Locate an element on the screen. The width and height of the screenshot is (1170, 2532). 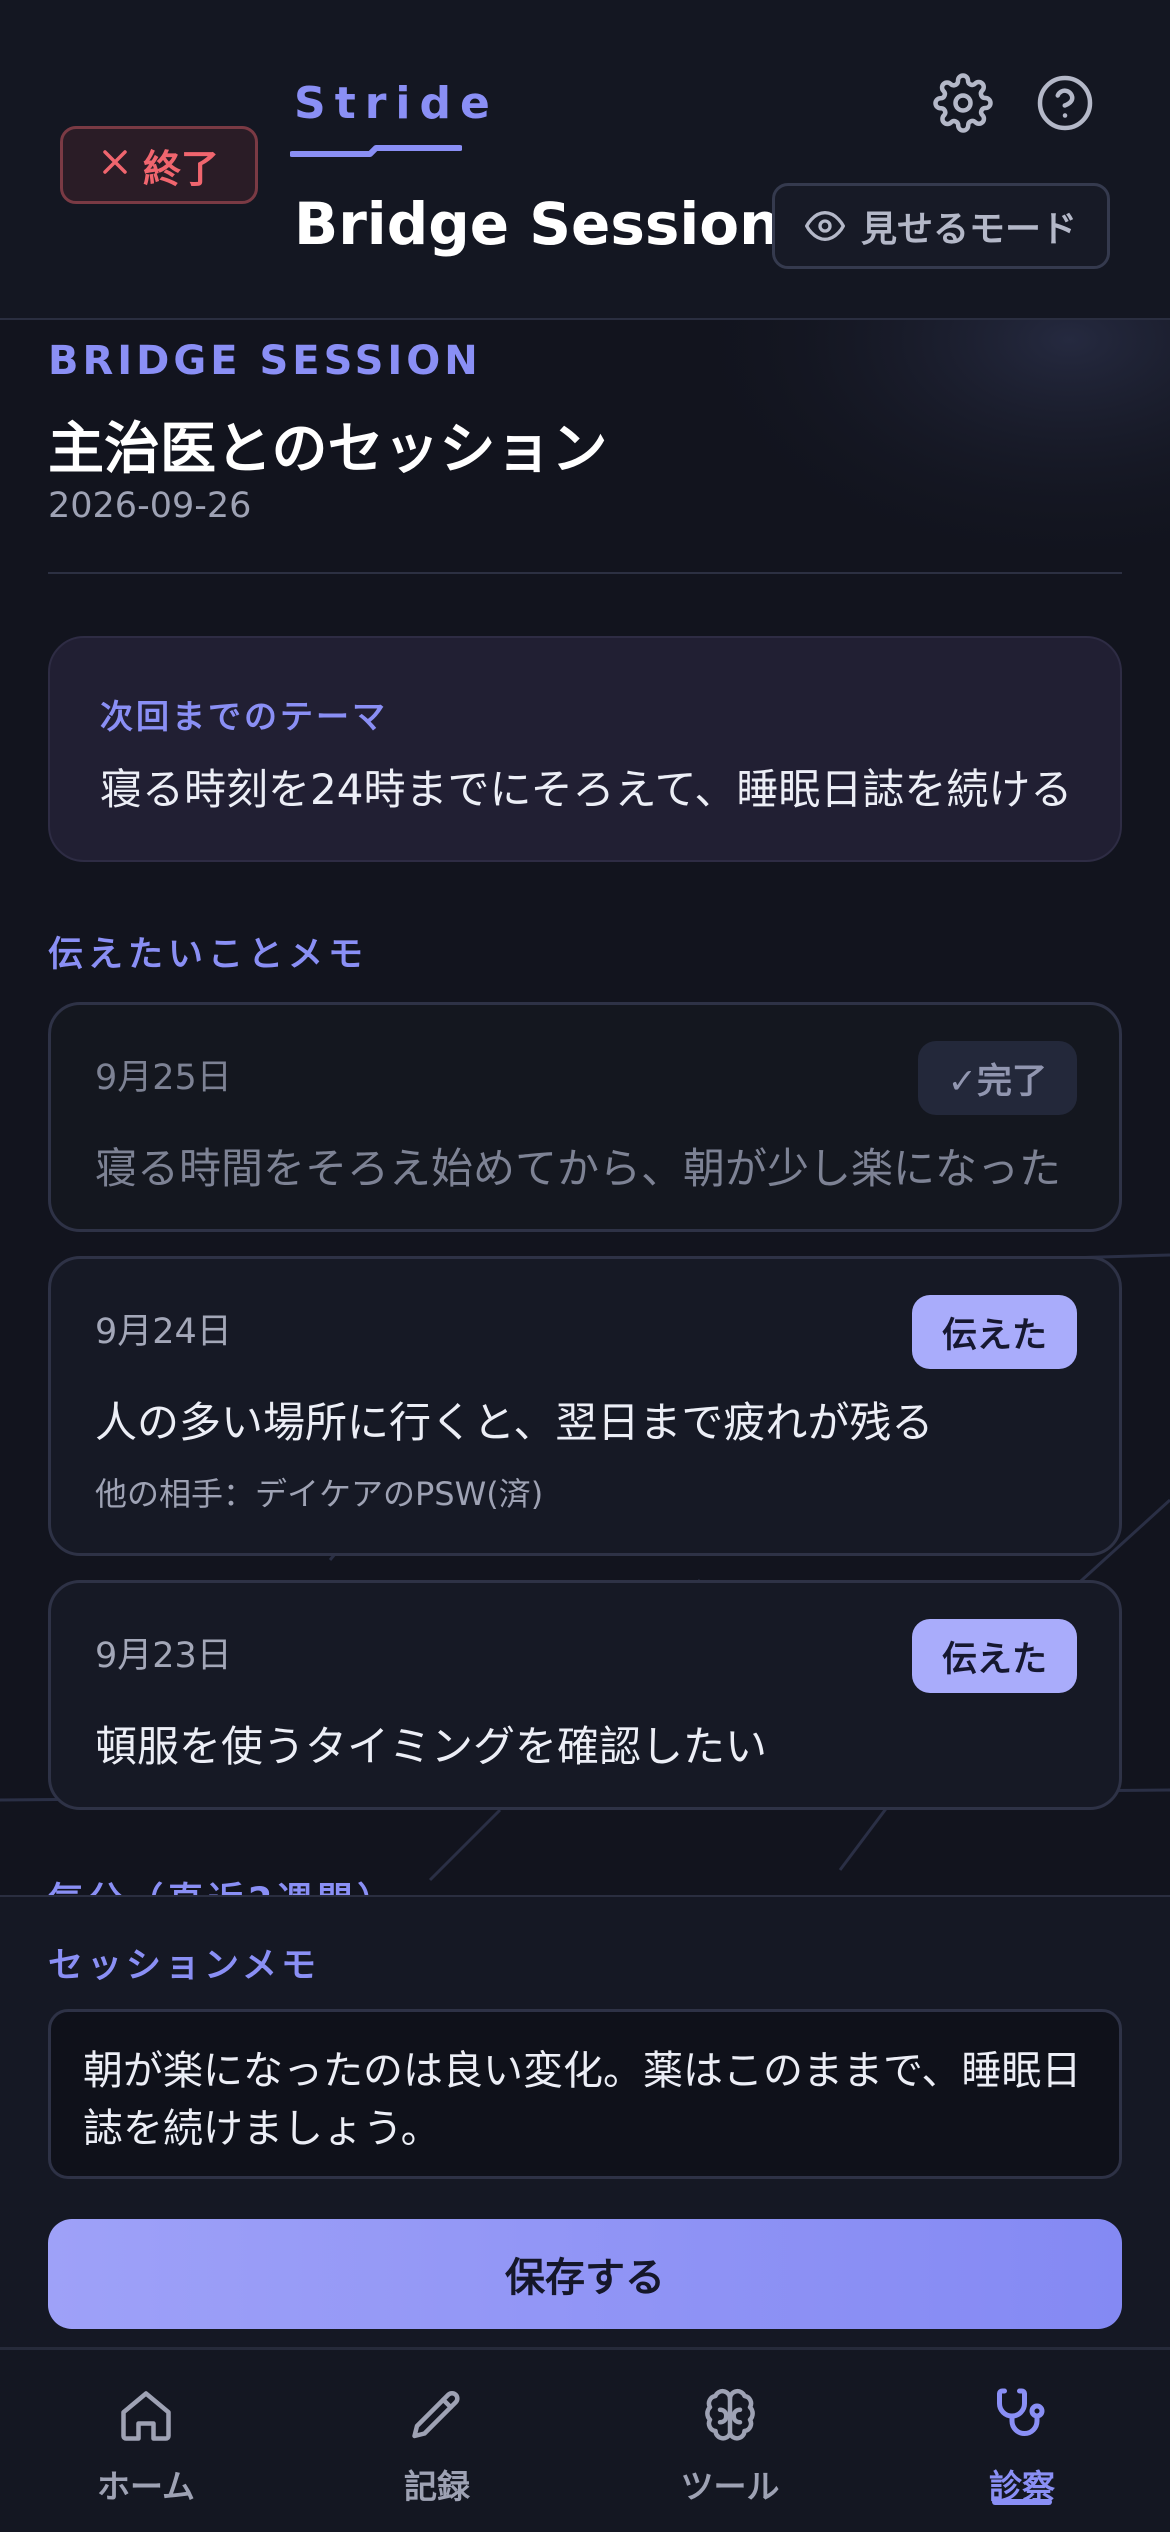
stethoscope-icon is located at coordinates (1021, 2412).